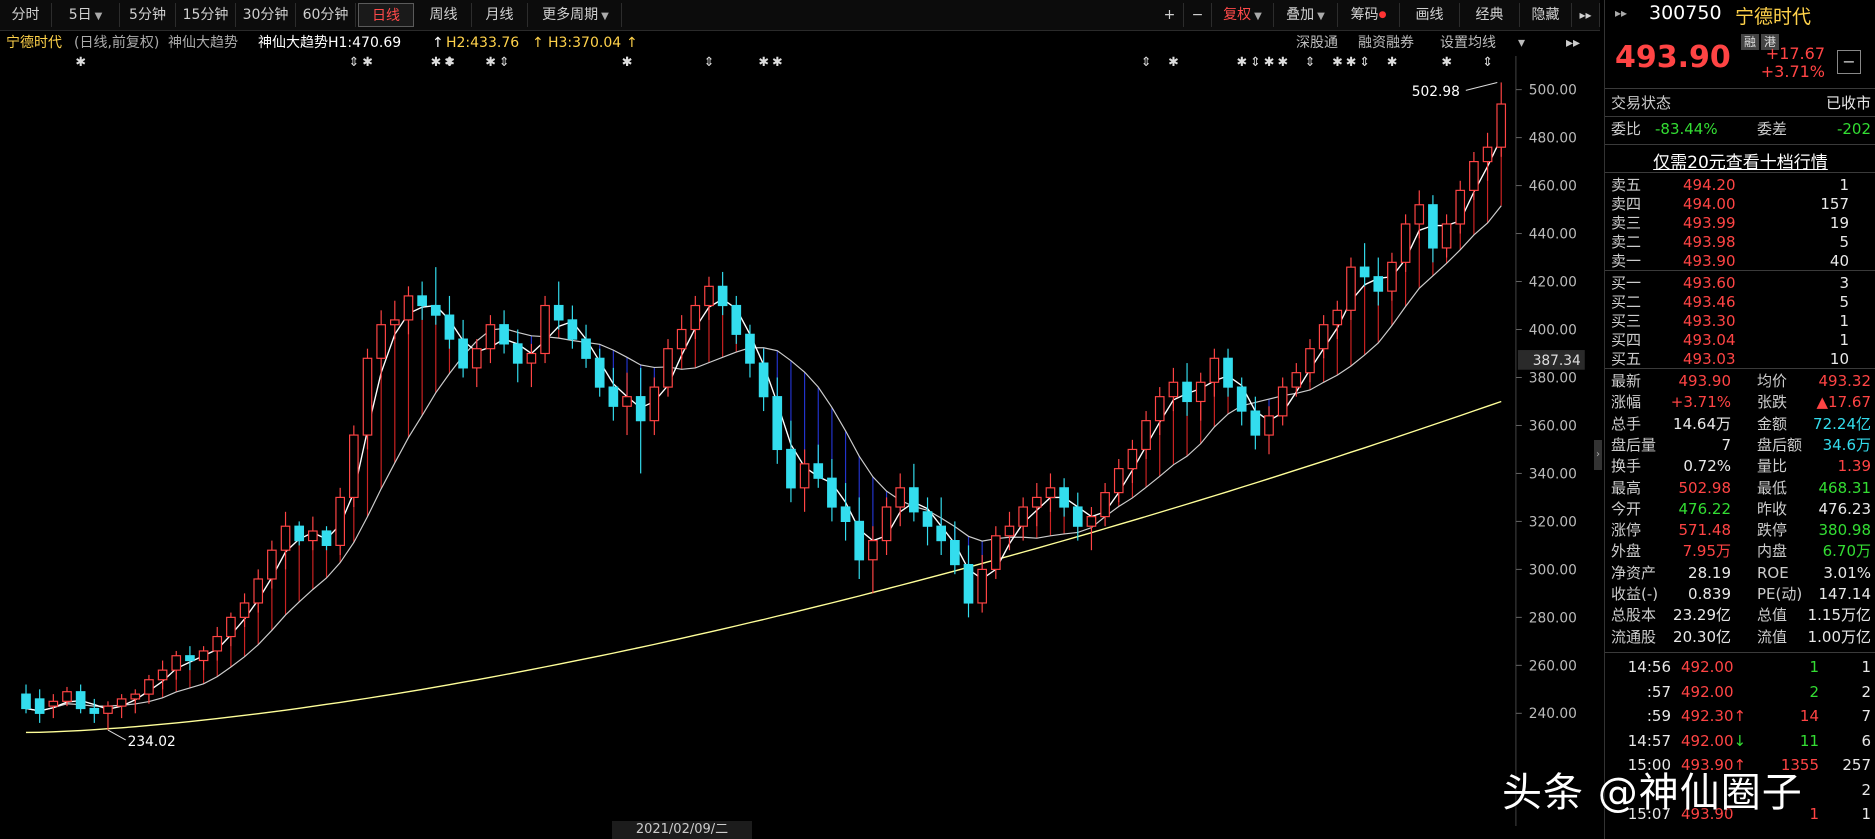 The image size is (1875, 839). Describe the element at coordinates (1658, 691) in the screenshot. I see `tick-time: :57` at that location.